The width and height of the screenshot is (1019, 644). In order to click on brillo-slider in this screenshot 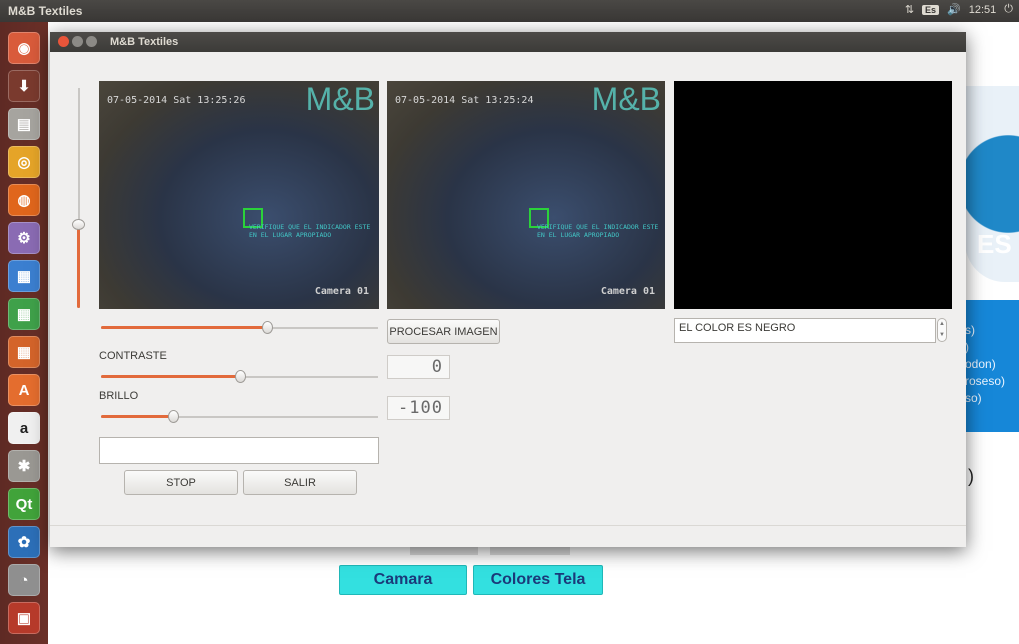, I will do `click(239, 417)`.